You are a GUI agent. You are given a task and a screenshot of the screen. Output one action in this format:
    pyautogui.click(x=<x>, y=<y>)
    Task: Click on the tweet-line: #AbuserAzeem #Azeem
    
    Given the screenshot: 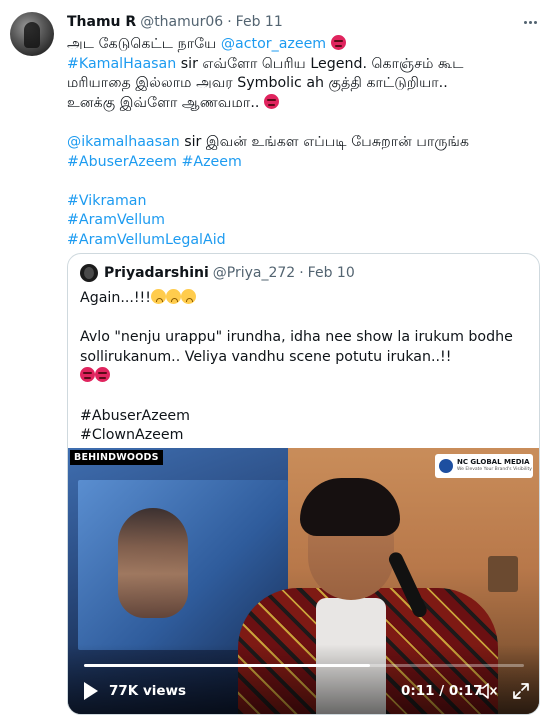 What is the action you would take?
    pyautogui.click(x=307, y=163)
    